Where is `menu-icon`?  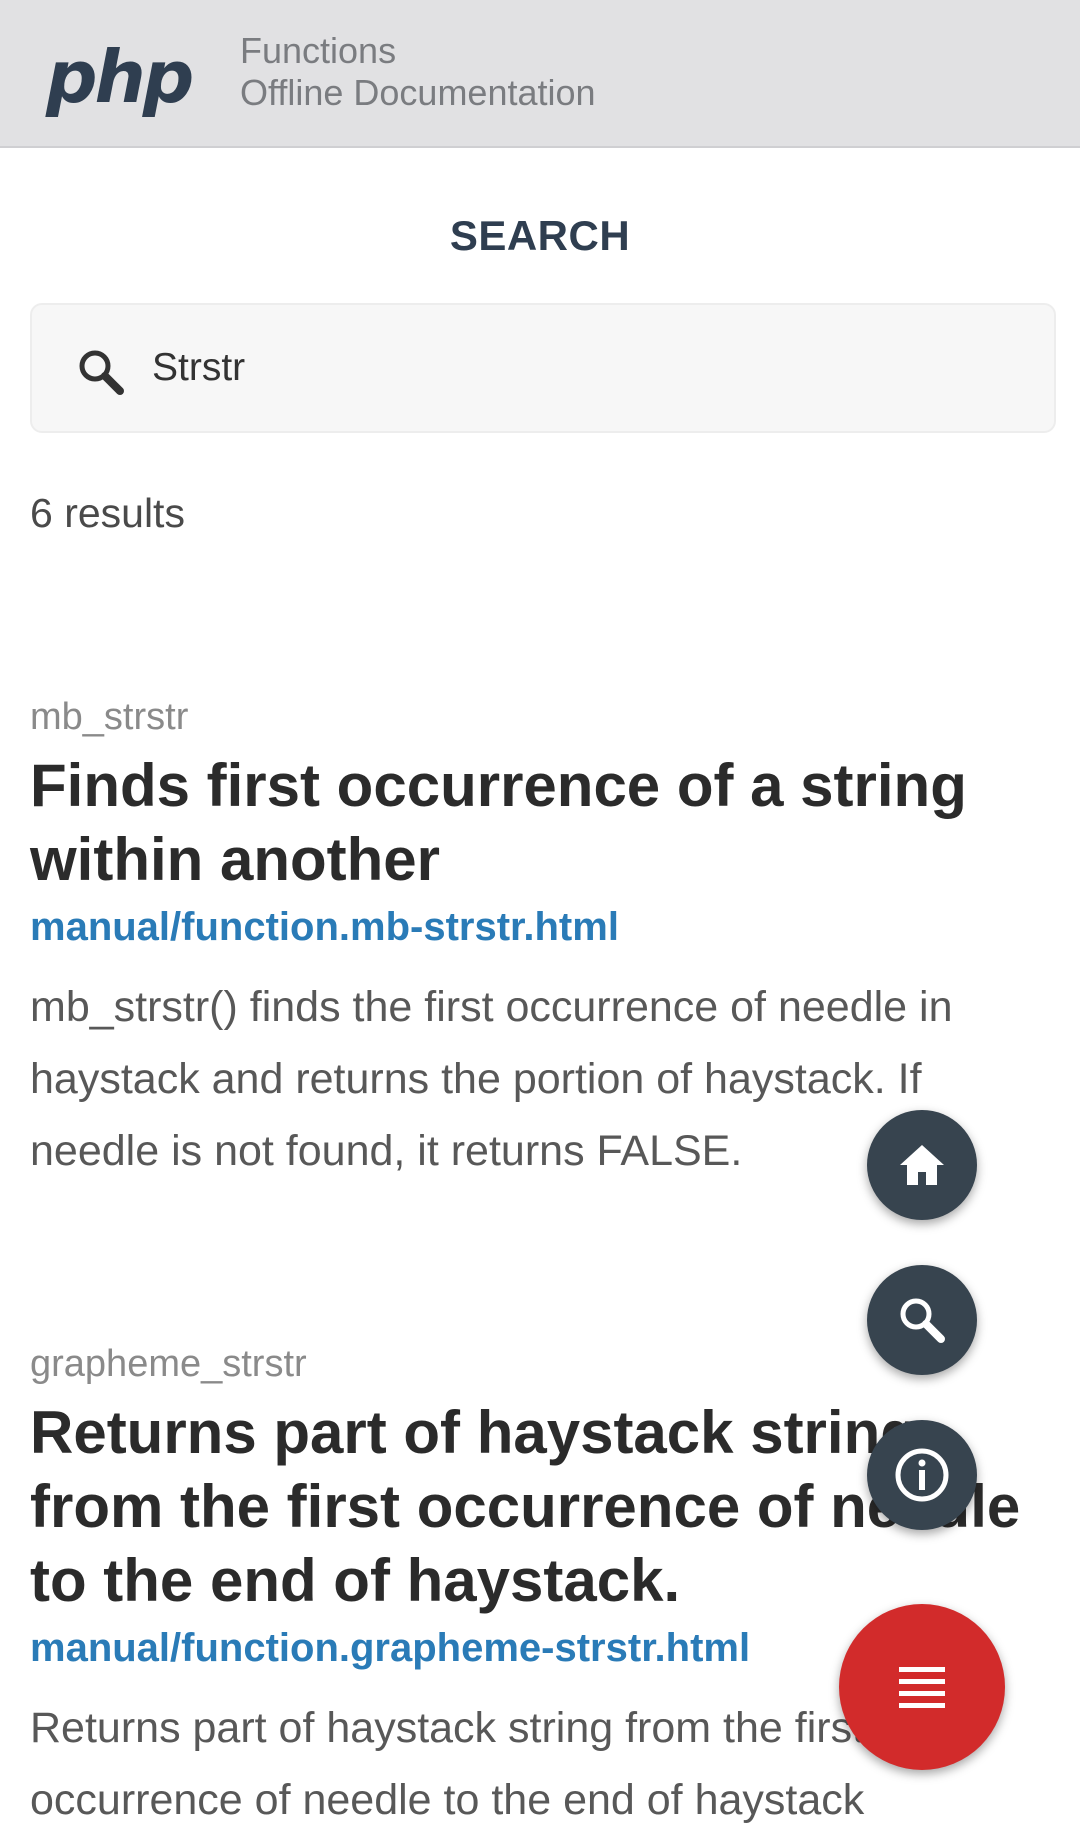 menu-icon is located at coordinates (922, 1687).